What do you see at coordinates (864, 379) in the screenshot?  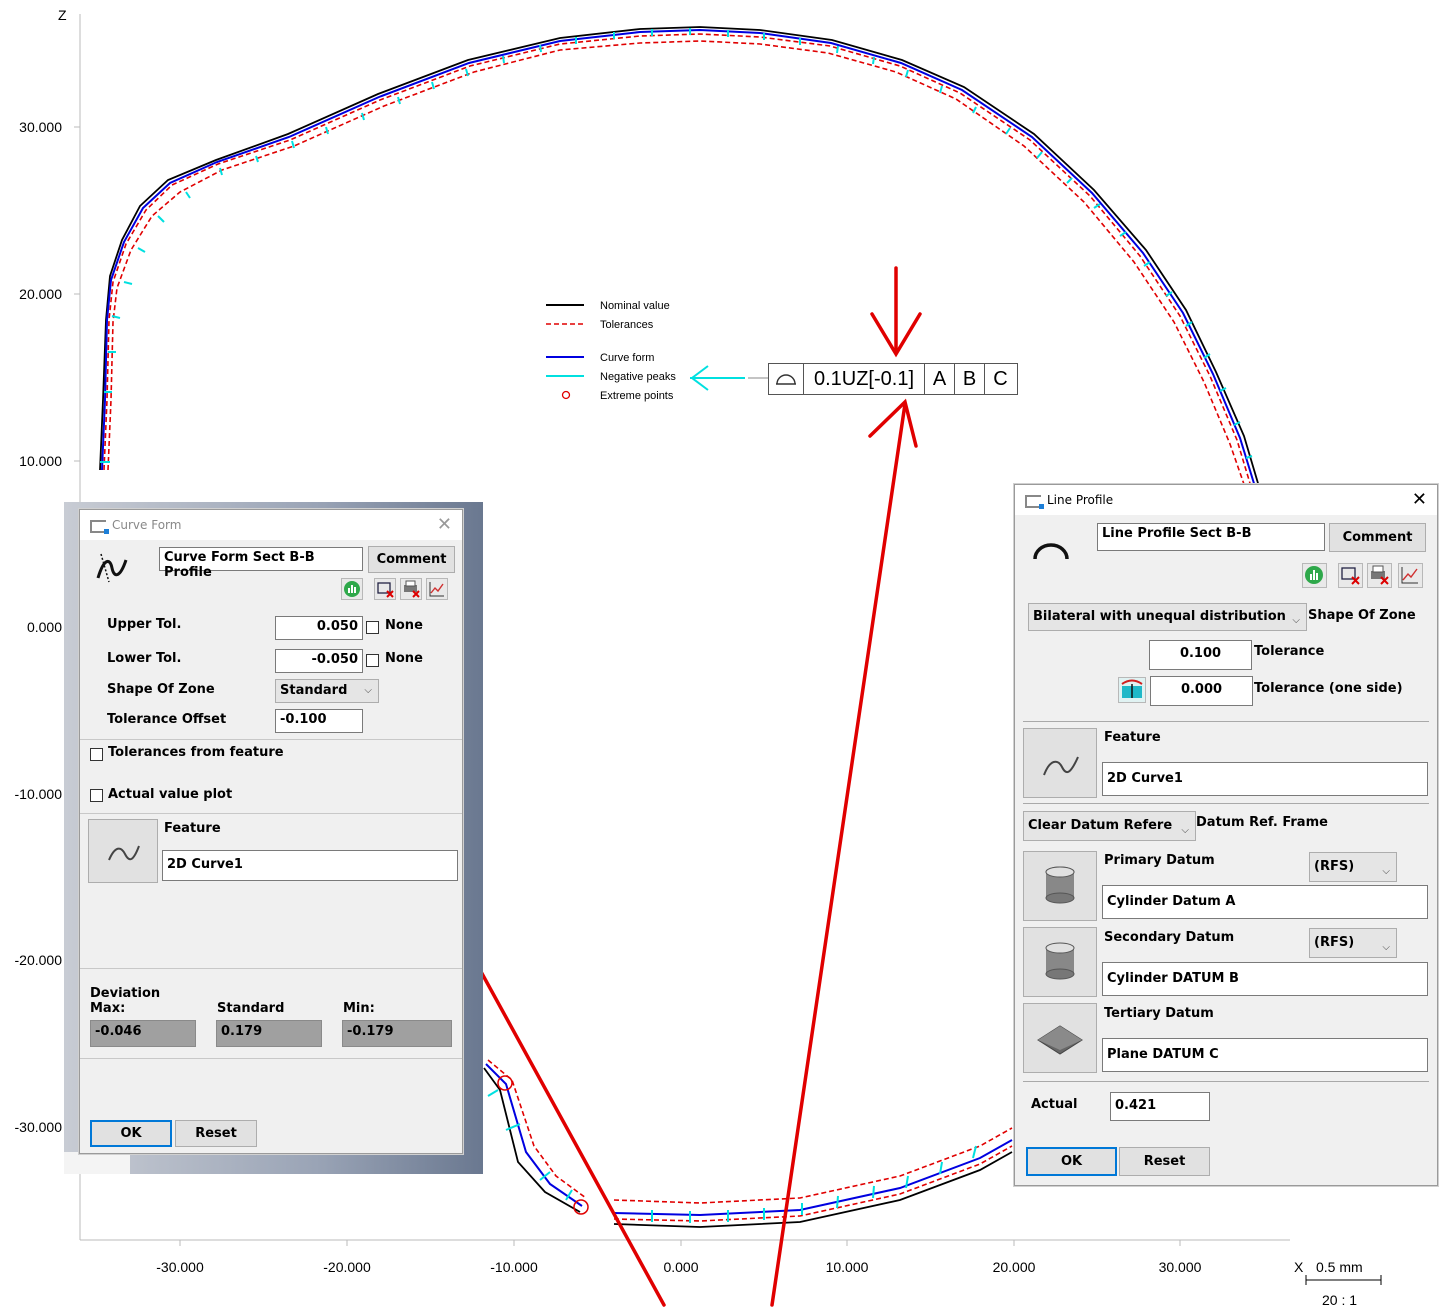 I see `fcf-tolerance: 0.1UZ[-0.1]` at bounding box center [864, 379].